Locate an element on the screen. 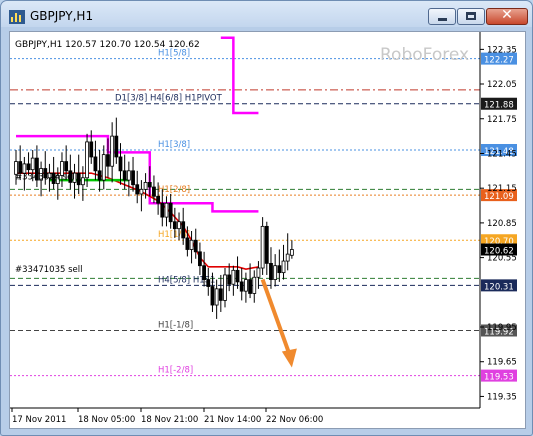  y-tick-label: 121.15 is located at coordinates (502, 189).